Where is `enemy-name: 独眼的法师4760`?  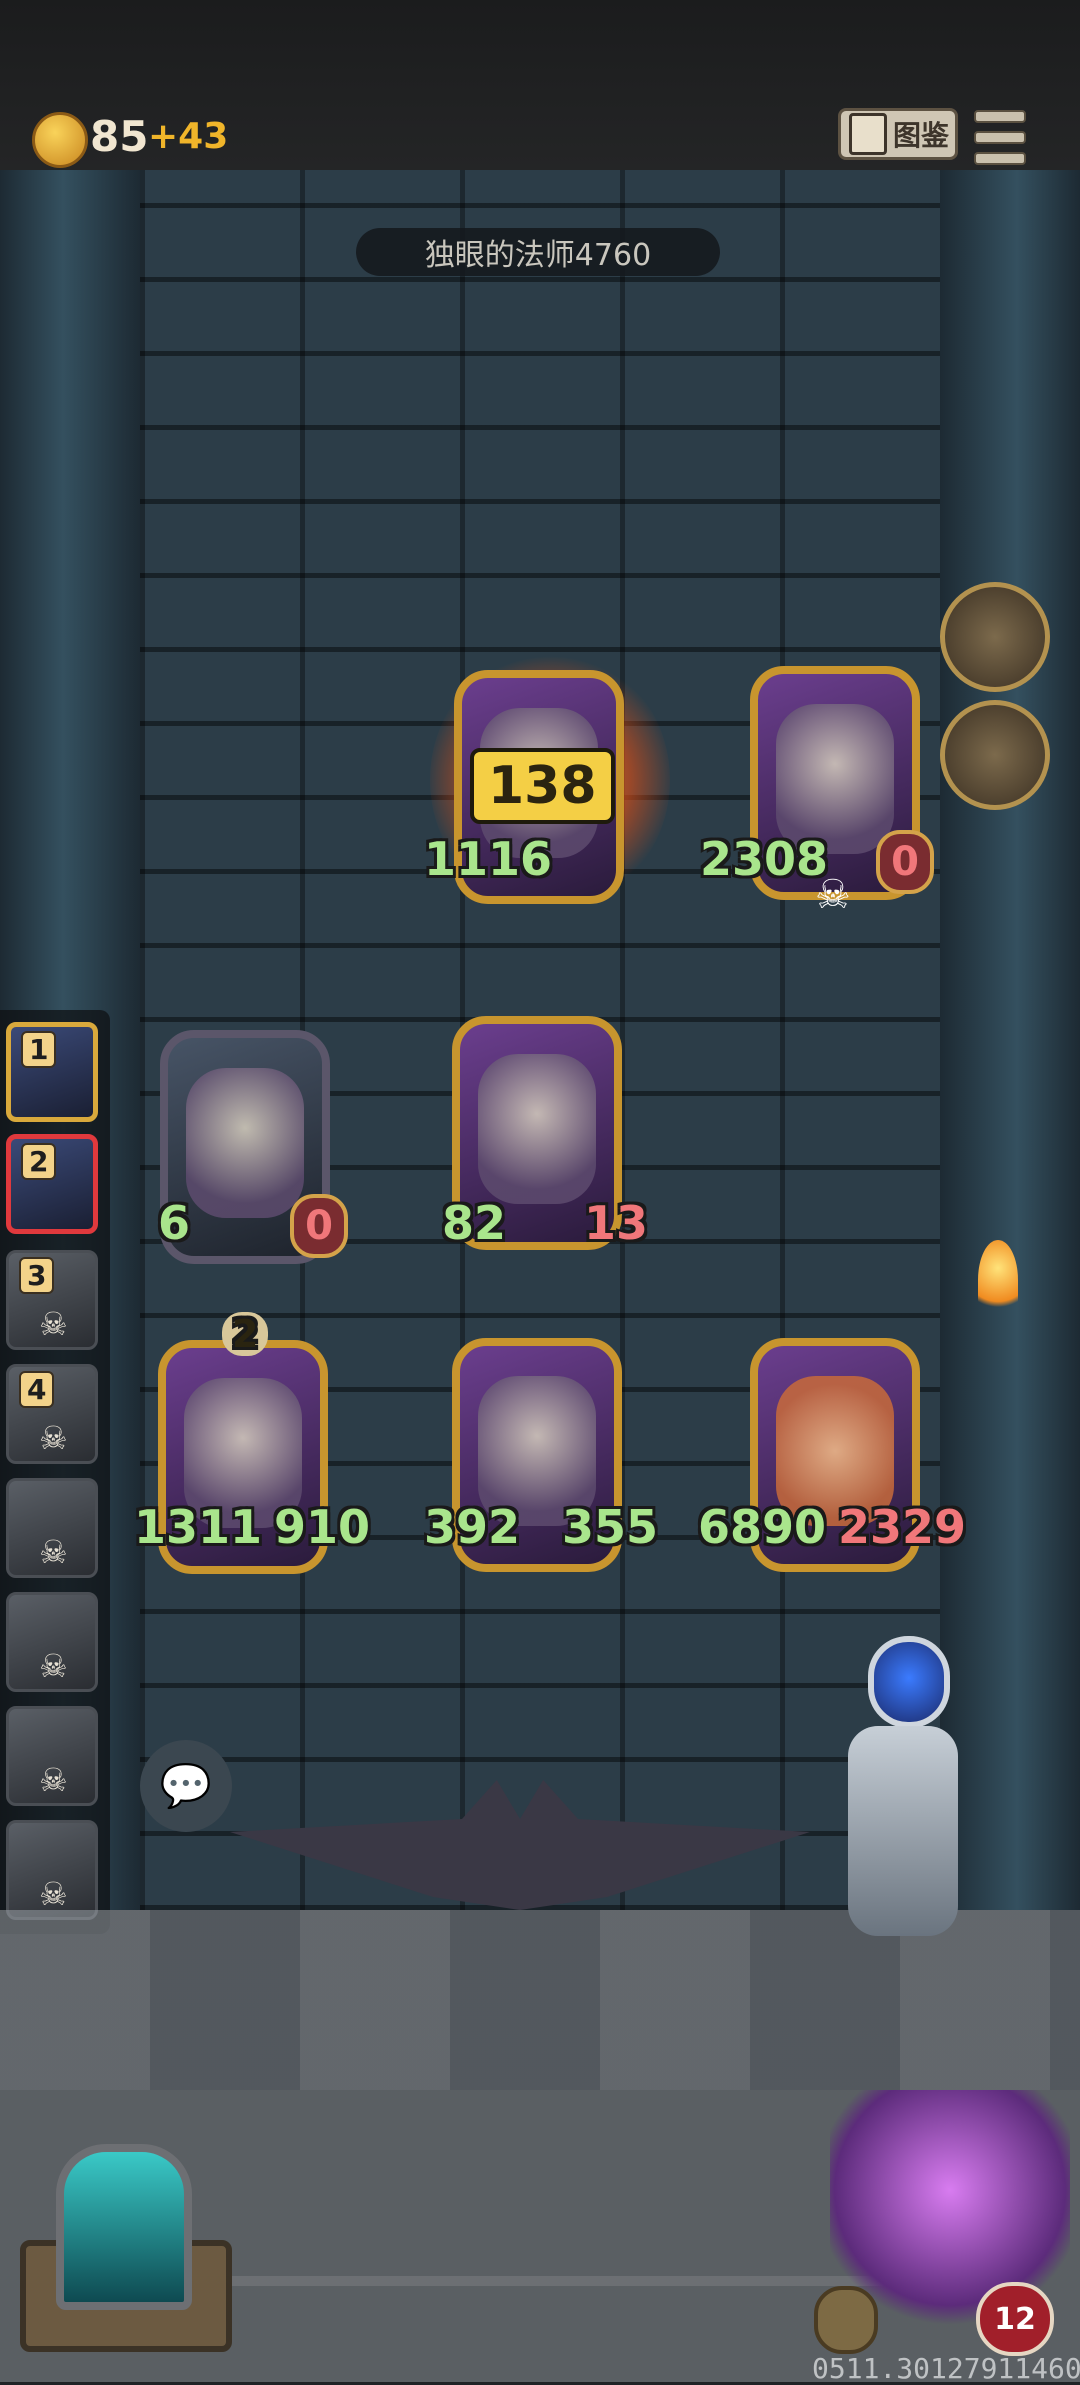 enemy-name: 独眼的法师4760 is located at coordinates (538, 255).